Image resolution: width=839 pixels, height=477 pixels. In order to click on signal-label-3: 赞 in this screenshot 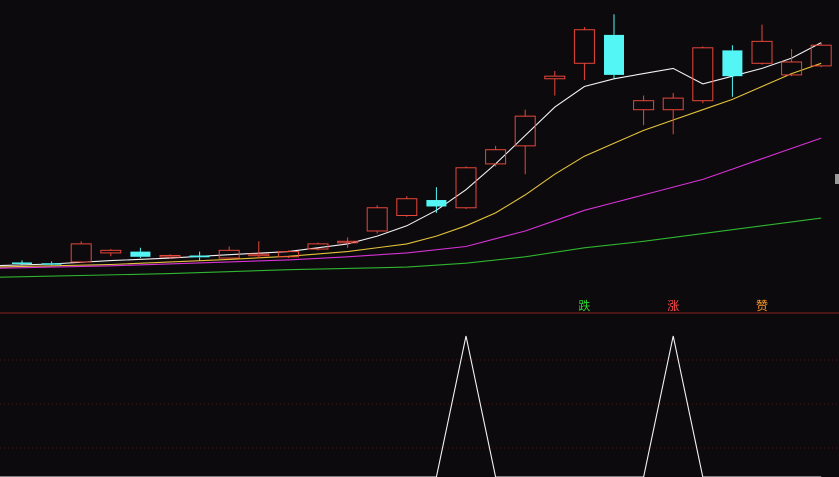, I will do `click(762, 306)`.